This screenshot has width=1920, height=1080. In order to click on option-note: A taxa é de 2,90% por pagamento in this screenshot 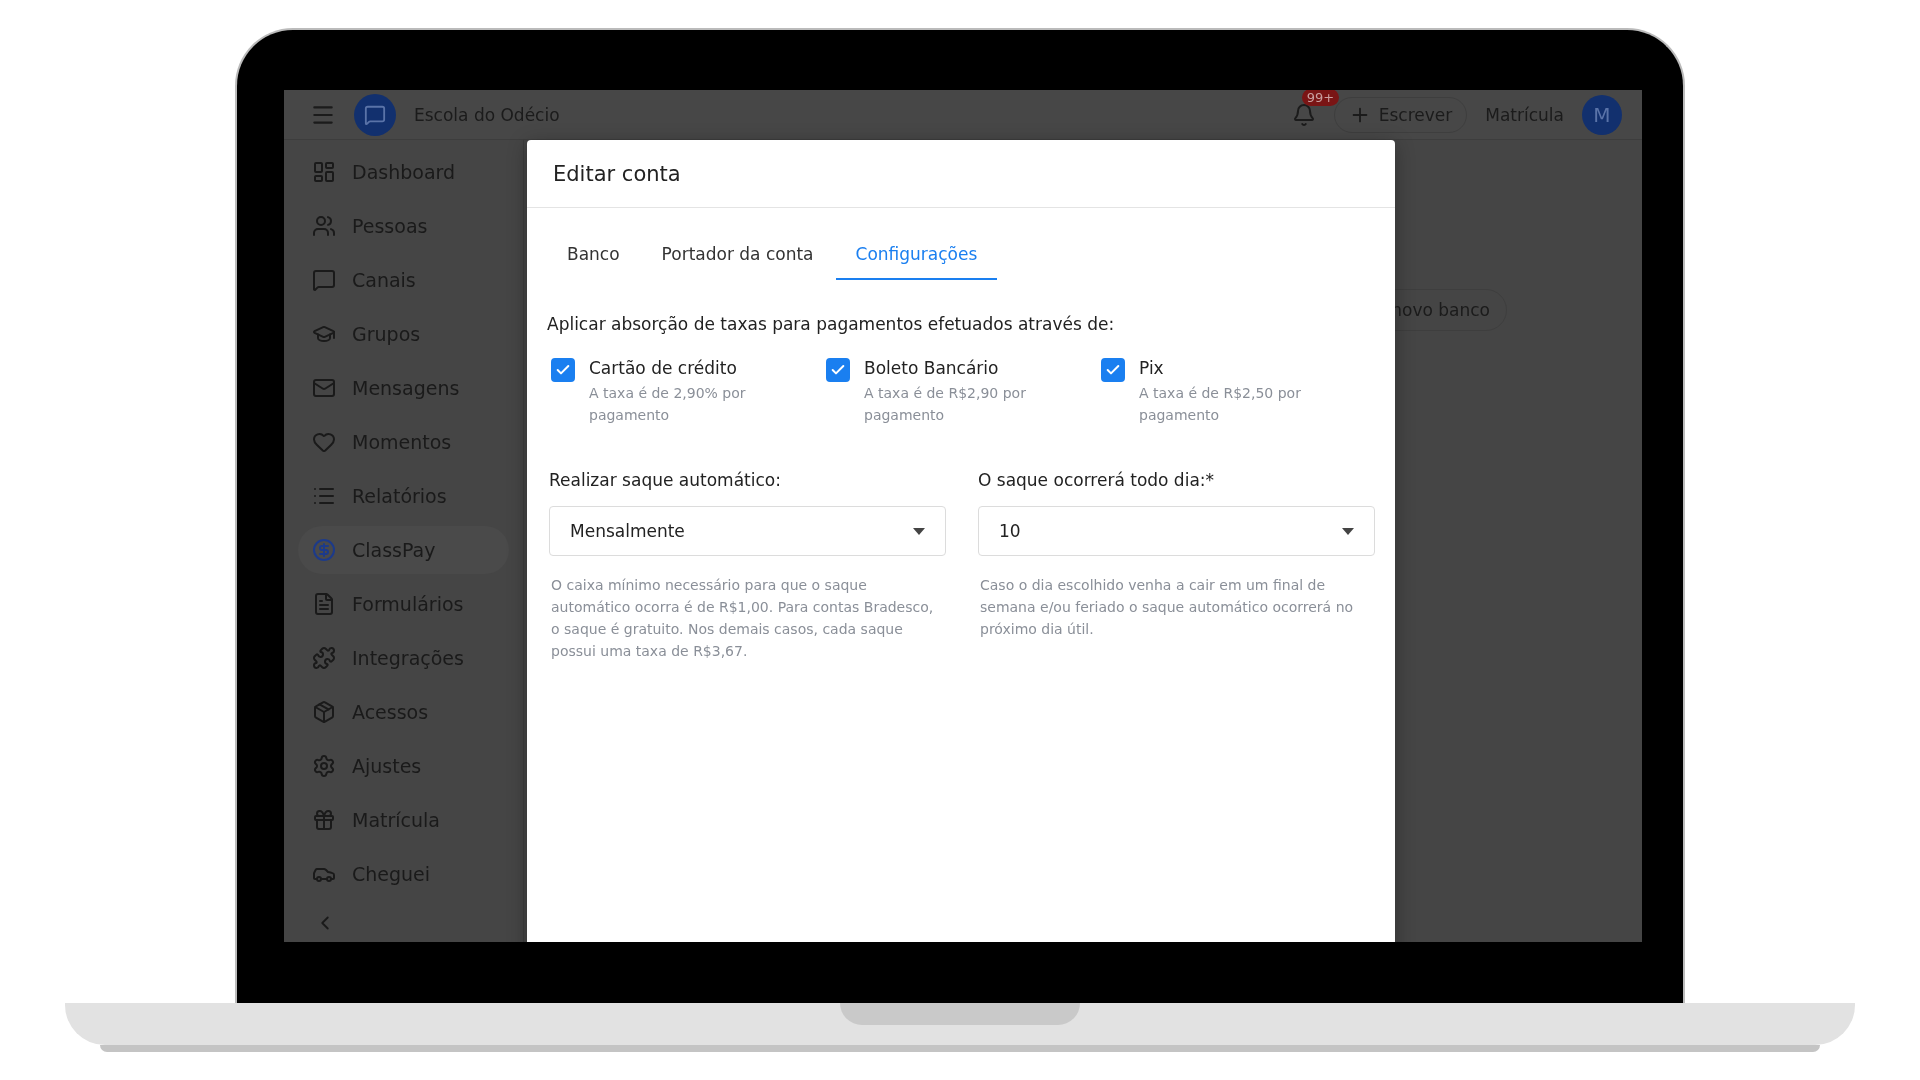, I will do `click(668, 404)`.